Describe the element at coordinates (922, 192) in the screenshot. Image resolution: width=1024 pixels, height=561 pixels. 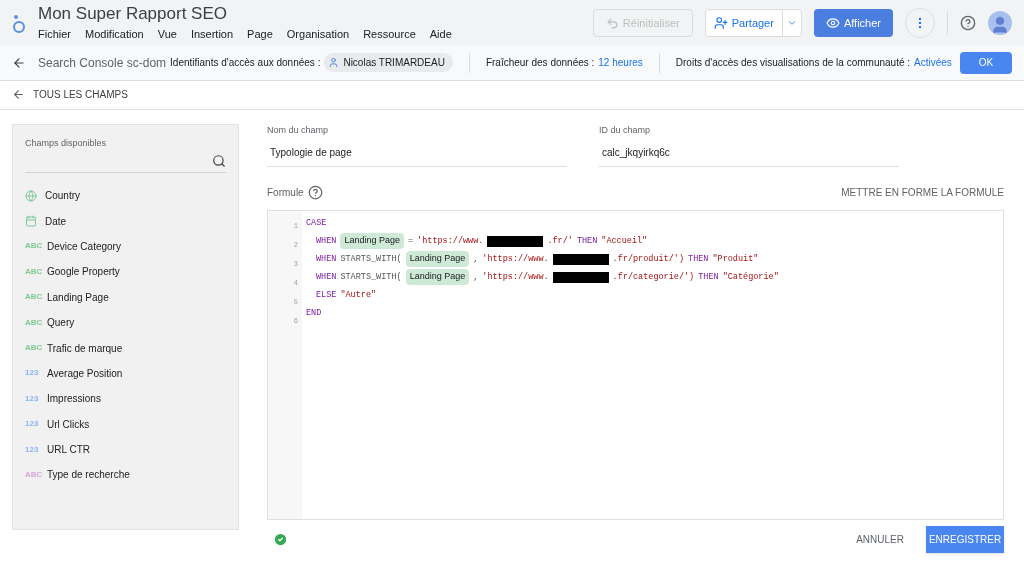
I see `format-formula-button: METTRE EN FORME LA FORMULE` at that location.